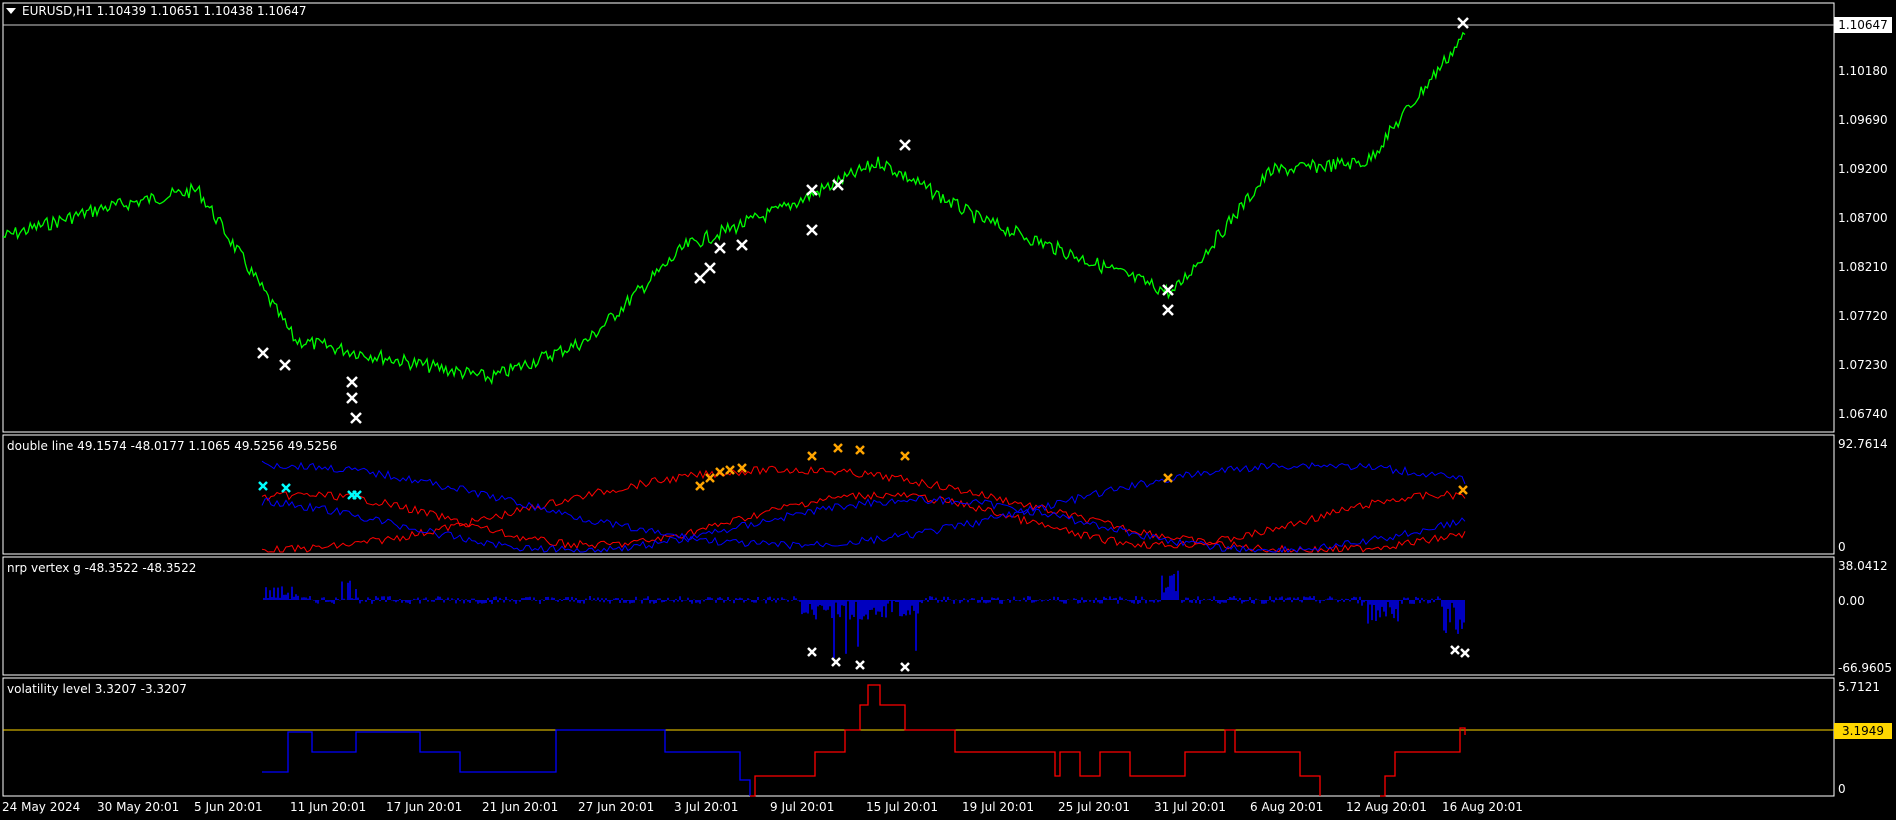  Describe the element at coordinates (1863, 414) in the screenshot. I see `price-level-8: 1.06740` at that location.